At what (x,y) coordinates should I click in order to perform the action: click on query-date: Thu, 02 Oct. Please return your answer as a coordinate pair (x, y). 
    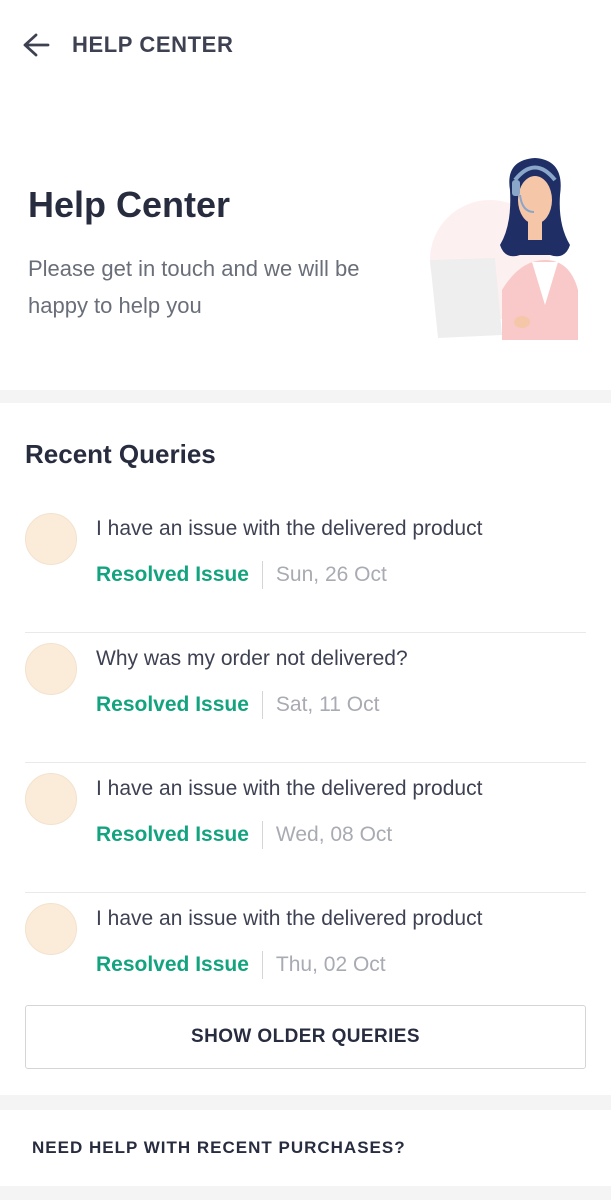
    Looking at the image, I should click on (330, 964).